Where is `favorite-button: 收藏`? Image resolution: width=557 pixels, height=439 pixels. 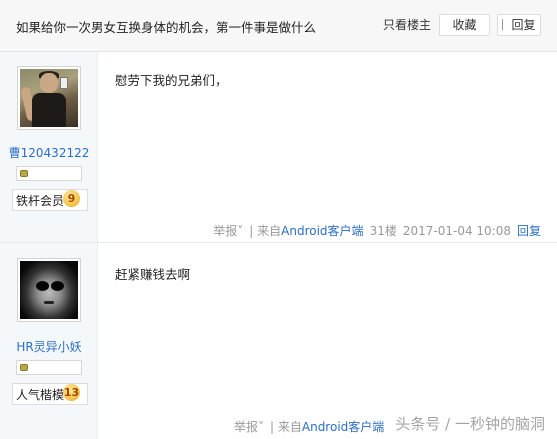 favorite-button: 收藏 is located at coordinates (464, 25).